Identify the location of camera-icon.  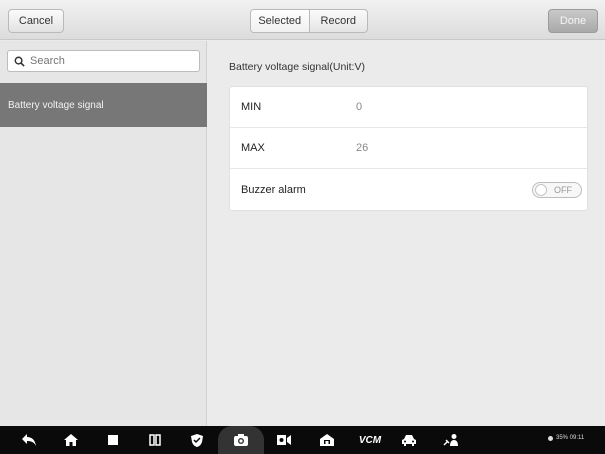
(241, 440).